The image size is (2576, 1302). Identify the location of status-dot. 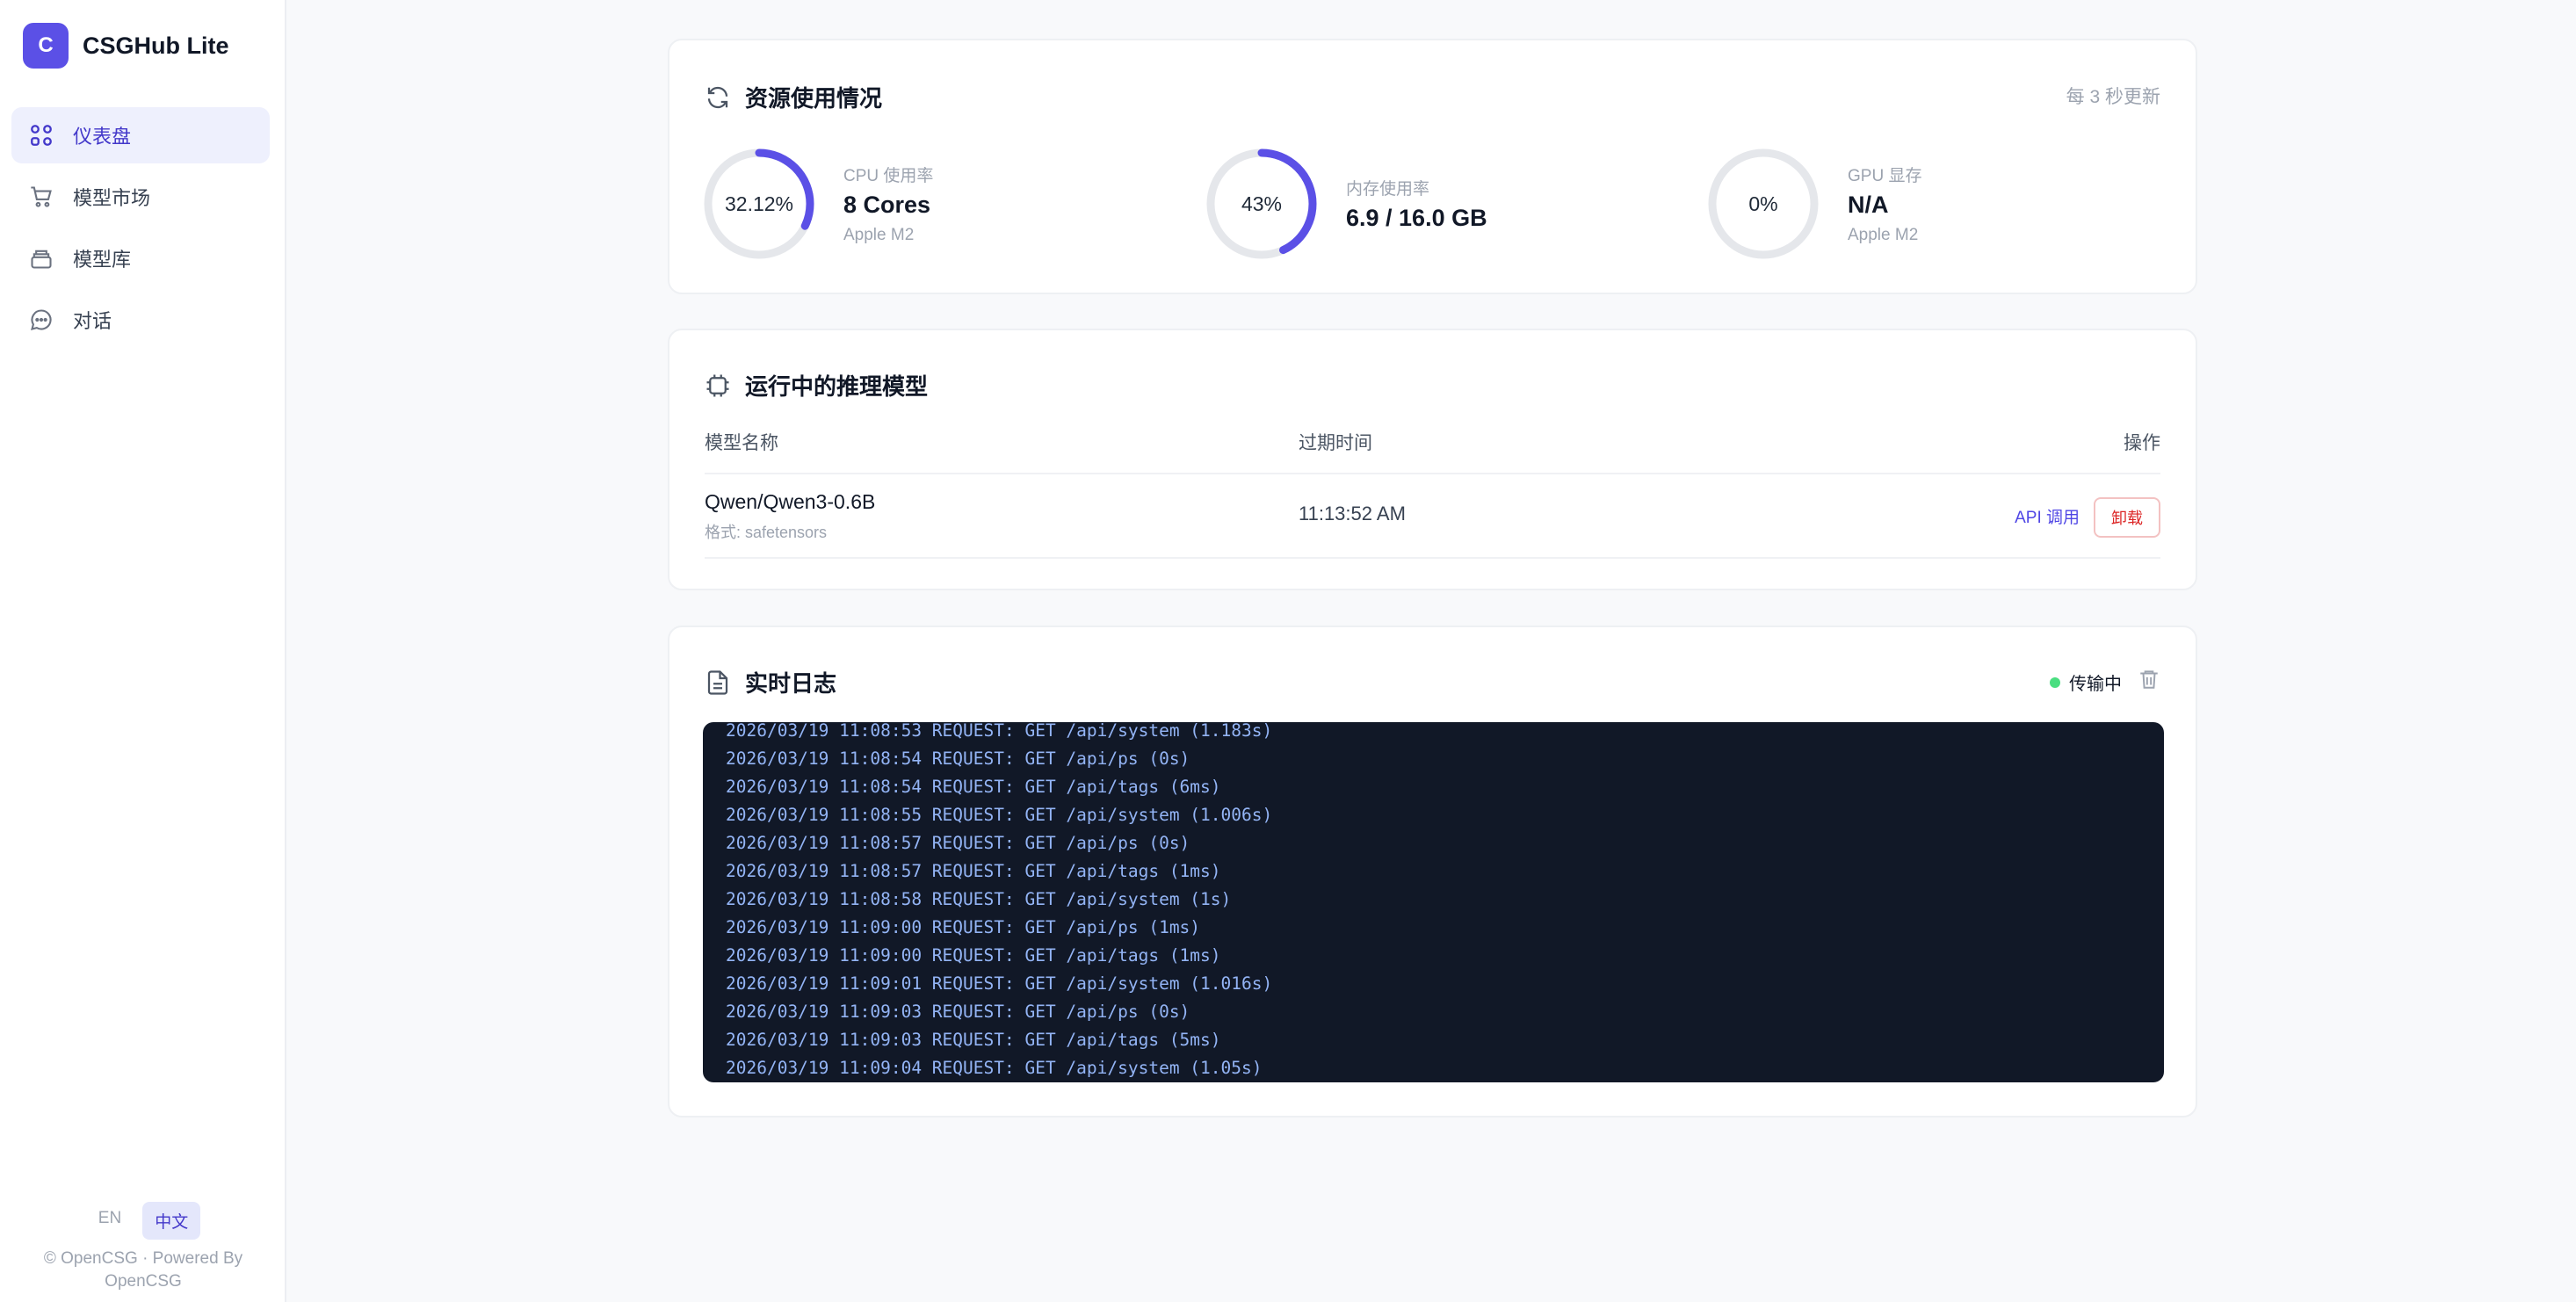
(2055, 682).